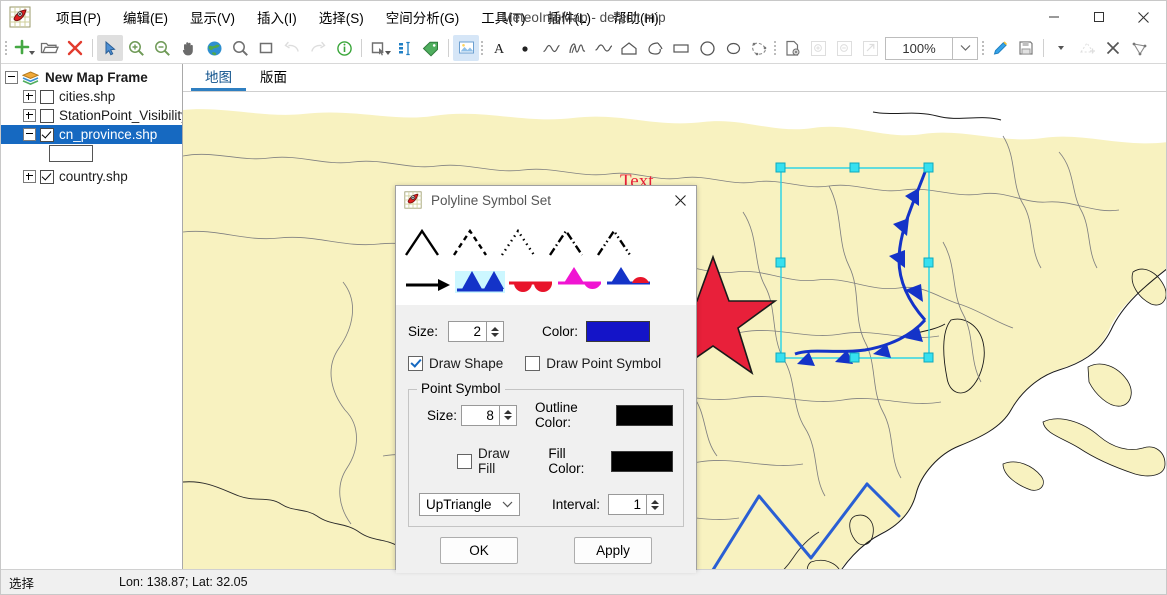 The height and width of the screenshot is (595, 1167). Describe the element at coordinates (91, 115) in the screenshot. I see `layer-stationpoint-visibility: StationPoint_Visibility_` at that location.